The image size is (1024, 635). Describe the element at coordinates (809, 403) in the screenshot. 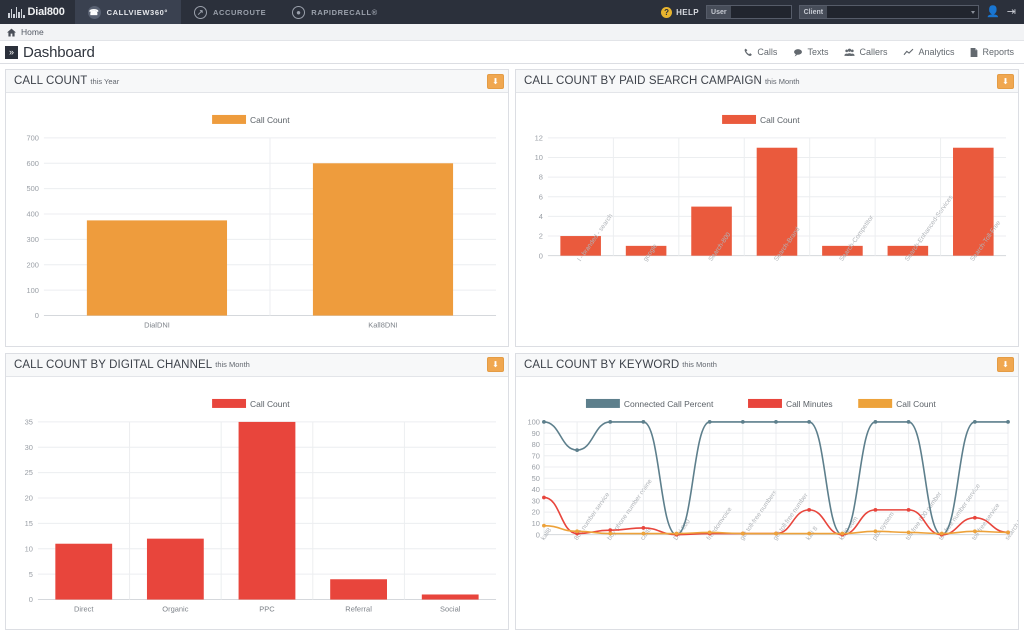

I see `svg-text: Call Minutes` at that location.